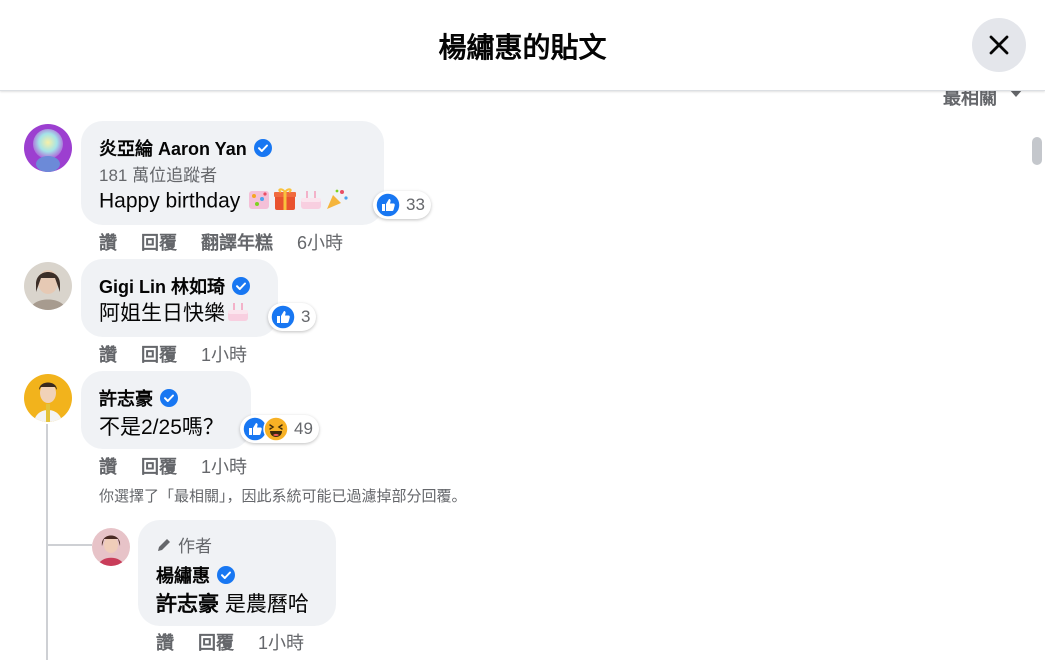 Image resolution: width=1045 pixels, height=660 pixels. Describe the element at coordinates (158, 175) in the screenshot. I see `follower-count: 181 萬位追蹤者` at that location.